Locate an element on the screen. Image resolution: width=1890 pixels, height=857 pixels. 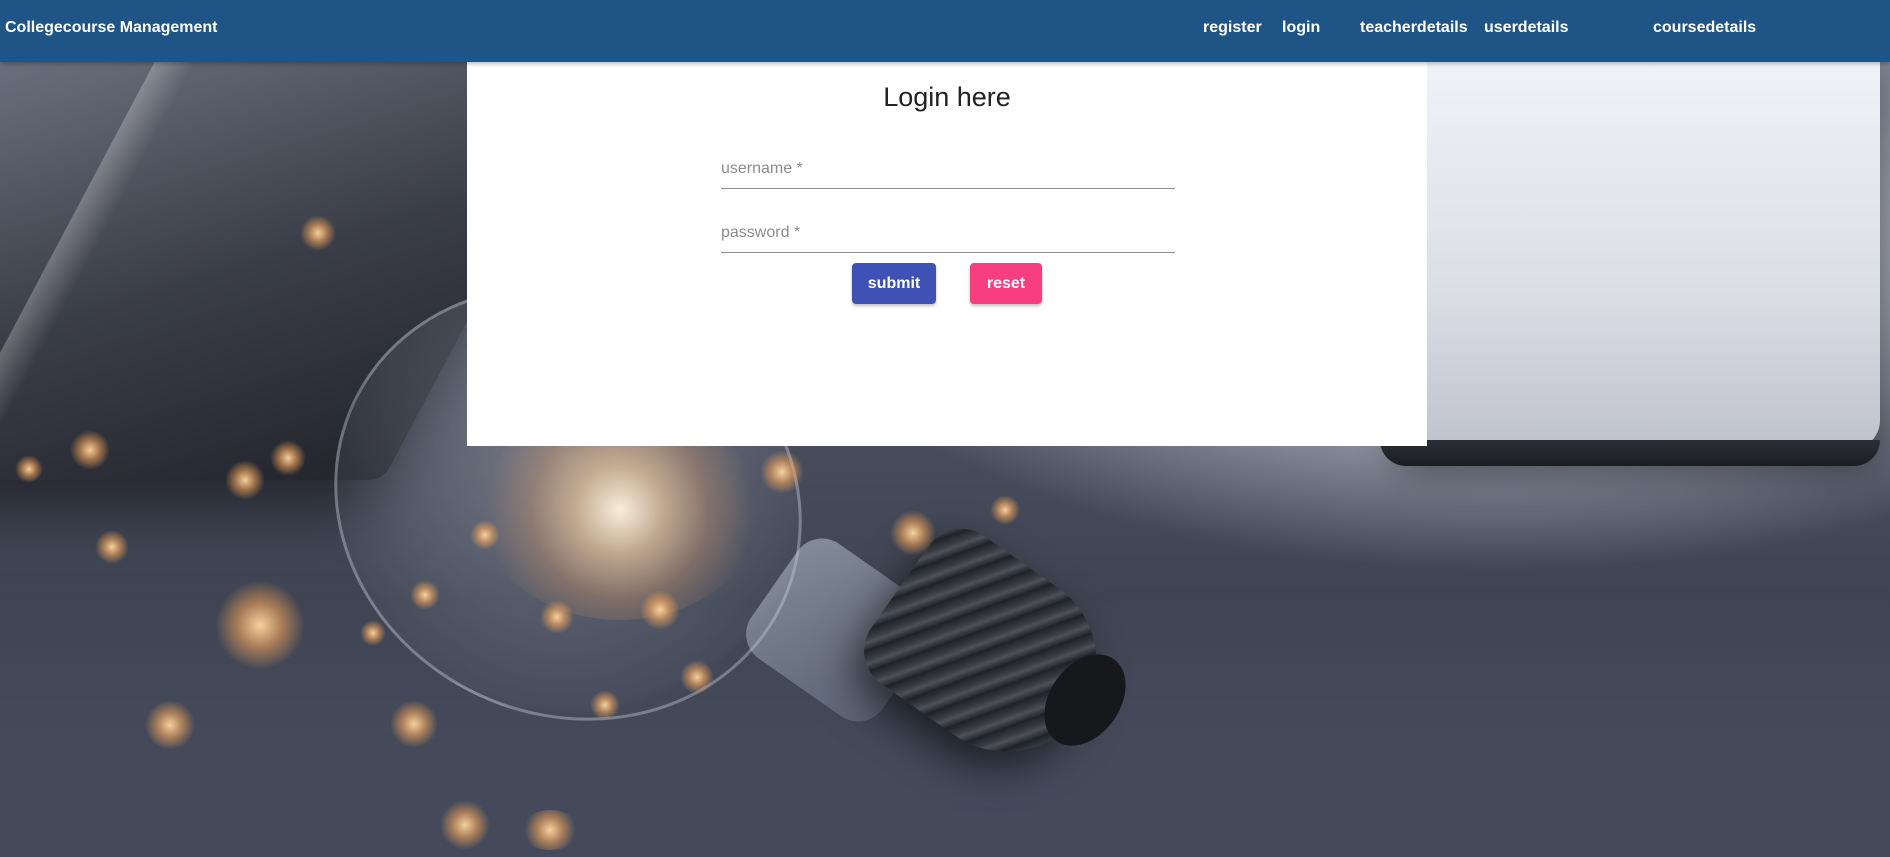
password-field is located at coordinates (948, 234).